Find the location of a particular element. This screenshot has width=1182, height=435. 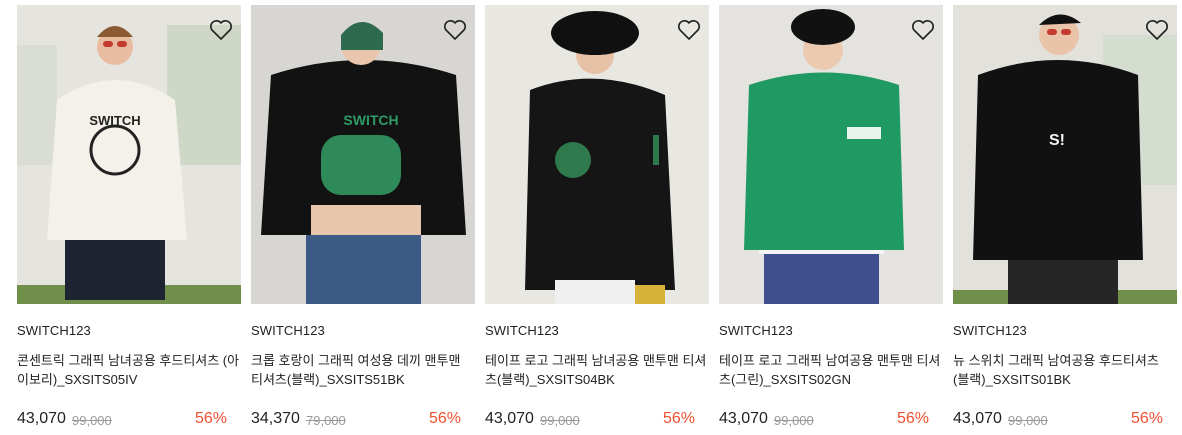

product-name: 콘센트릭 그래픽 남녀공용 후드티셔츠 (아이보리)_SXSITS05IV is located at coordinates (129, 370).